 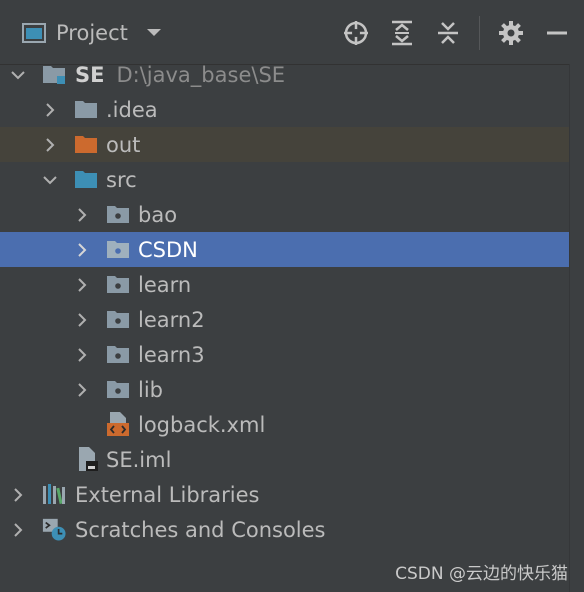 What do you see at coordinates (158, 214) in the screenshot?
I see `tree-label-bao: bao` at bounding box center [158, 214].